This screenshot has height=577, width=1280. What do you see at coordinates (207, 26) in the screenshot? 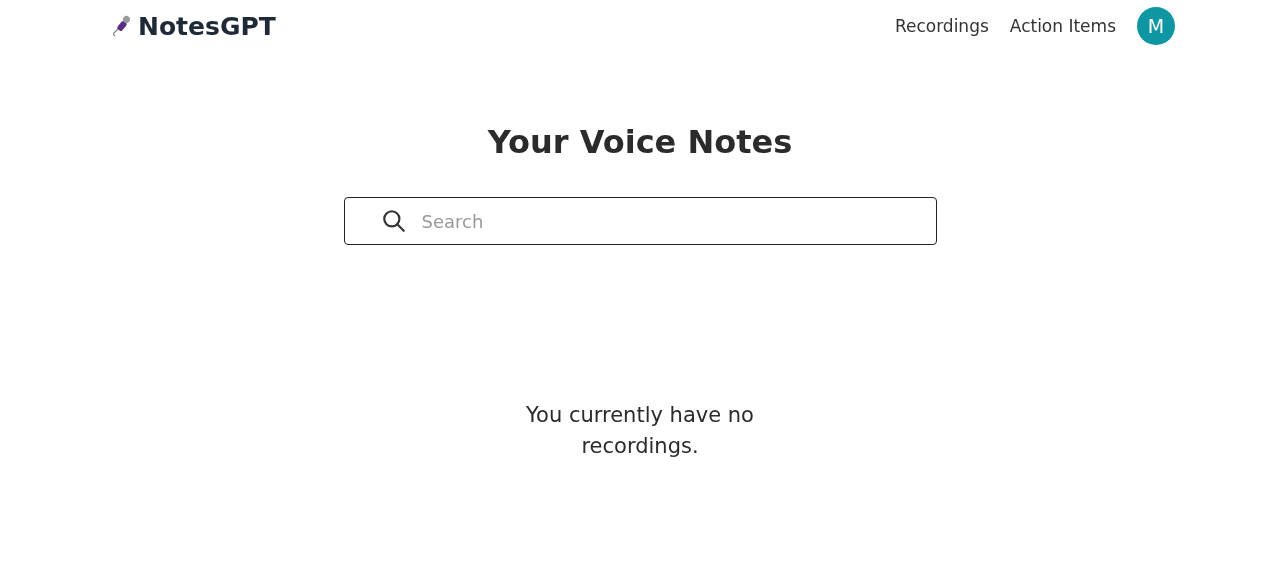
I see `app-logo: NotesGPT` at bounding box center [207, 26].